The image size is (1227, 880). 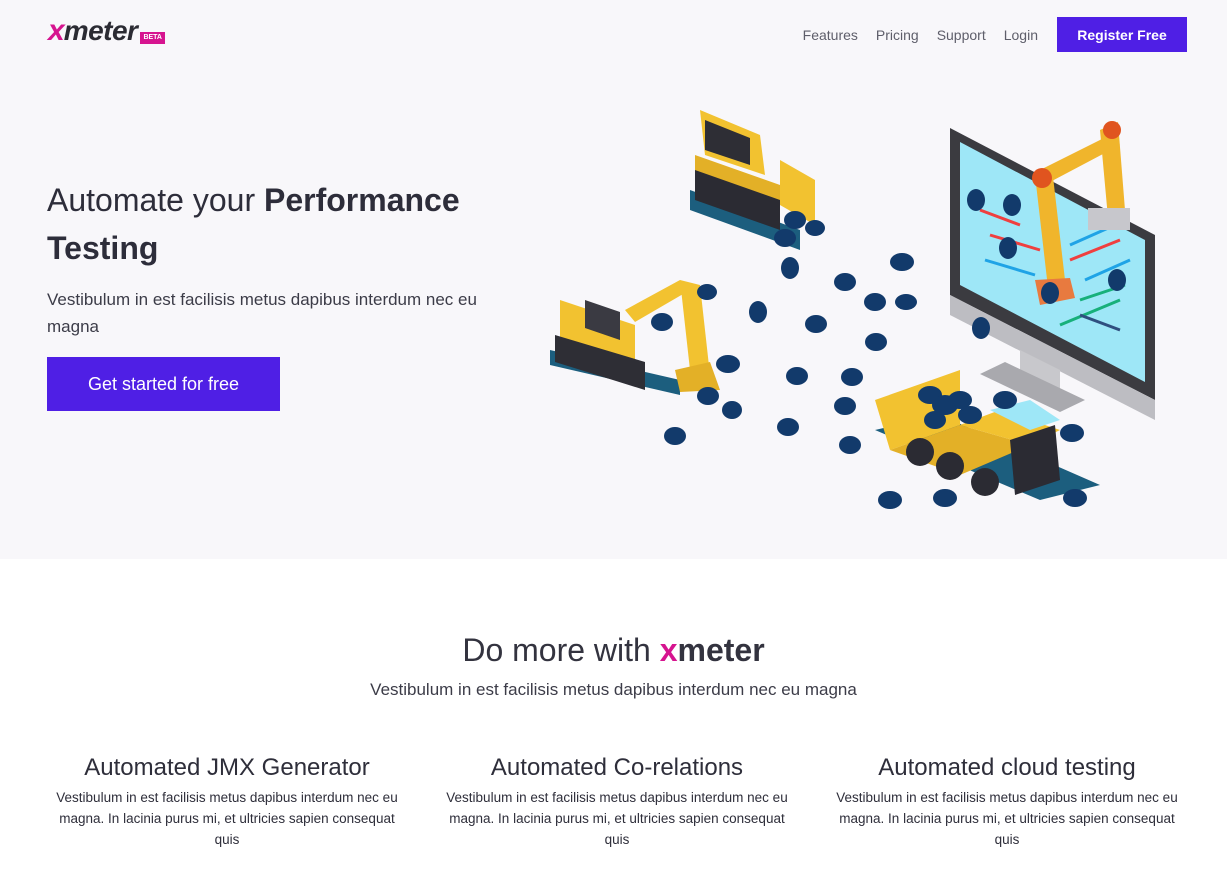 What do you see at coordinates (830, 35) in the screenshot?
I see `nav-features-link: Features` at bounding box center [830, 35].